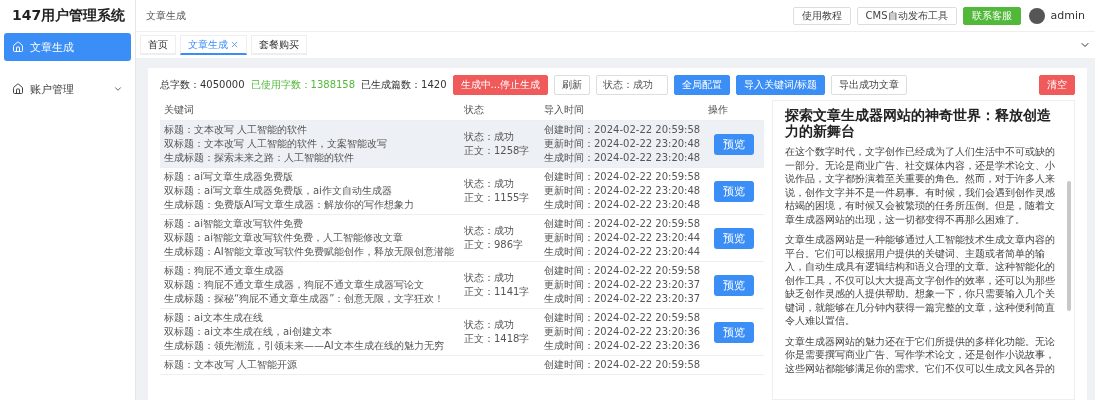 Image resolution: width=1095 pixels, height=400 pixels. I want to click on keyword-text: 双标题：ai智能文章改写软件免费，人工智能修改文章, so click(284, 238).